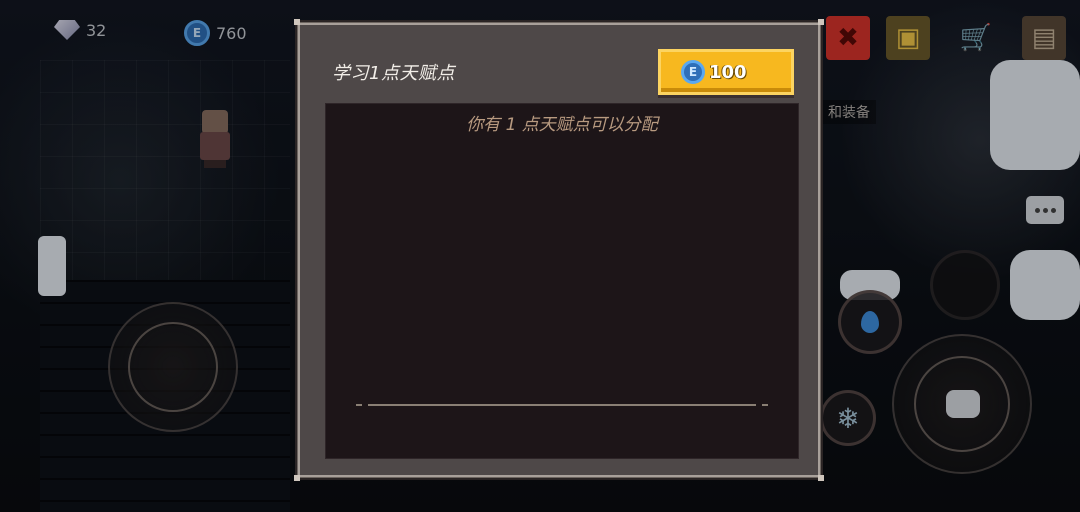 Image resolution: width=1080 pixels, height=512 pixels. I want to click on learn-talent-button: E 100, so click(726, 72).